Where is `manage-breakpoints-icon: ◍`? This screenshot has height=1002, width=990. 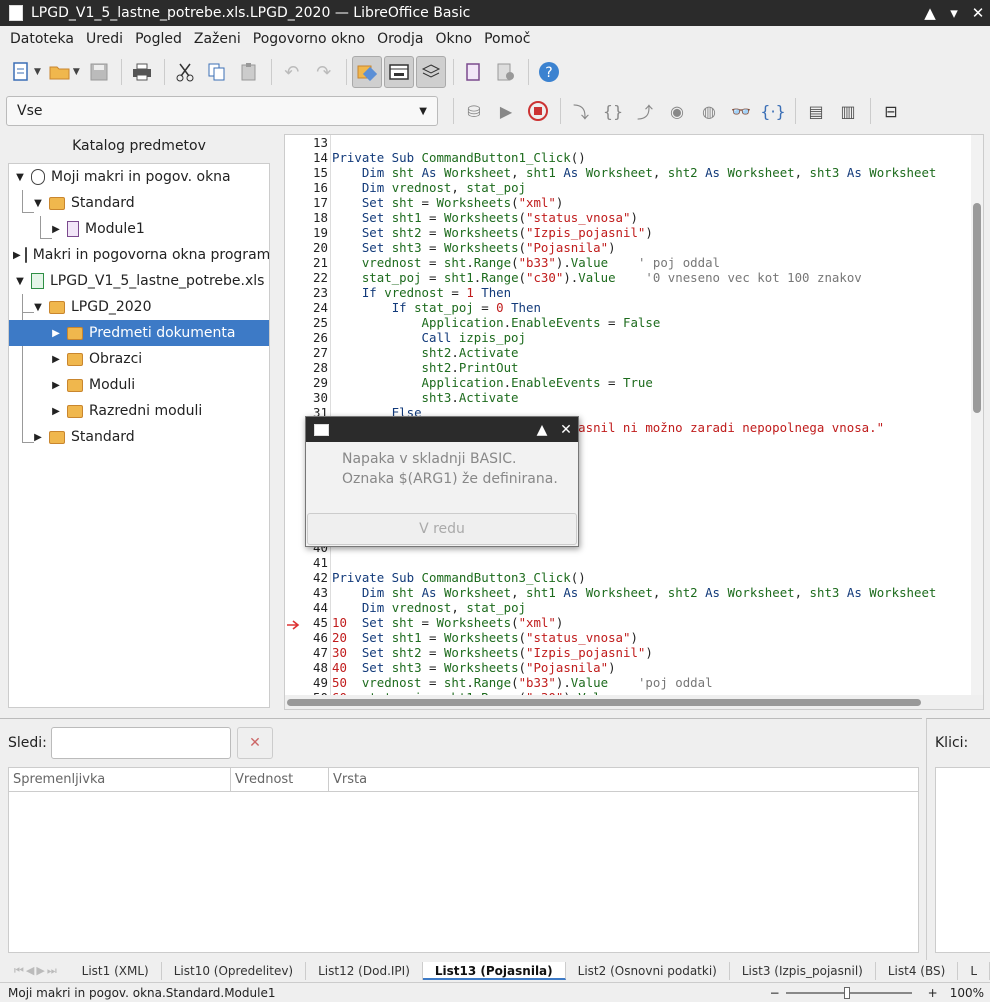
manage-breakpoints-icon: ◍ is located at coordinates (709, 111).